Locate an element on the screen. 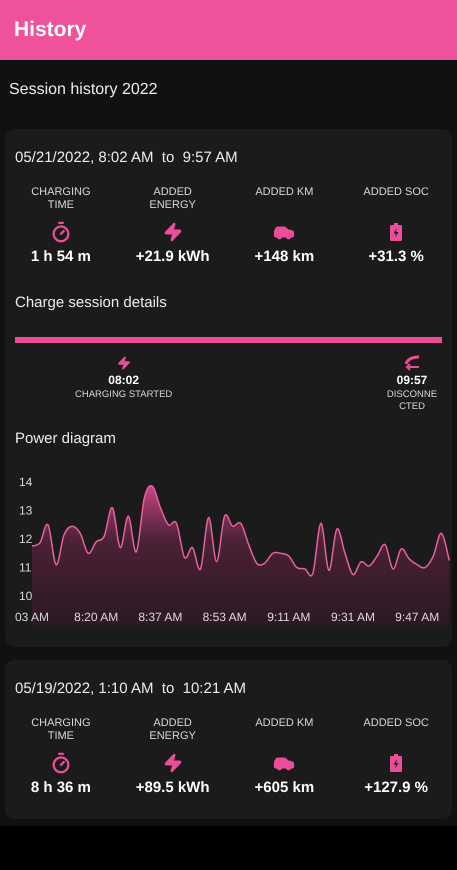  stat-value: +148 km is located at coordinates (284, 257).